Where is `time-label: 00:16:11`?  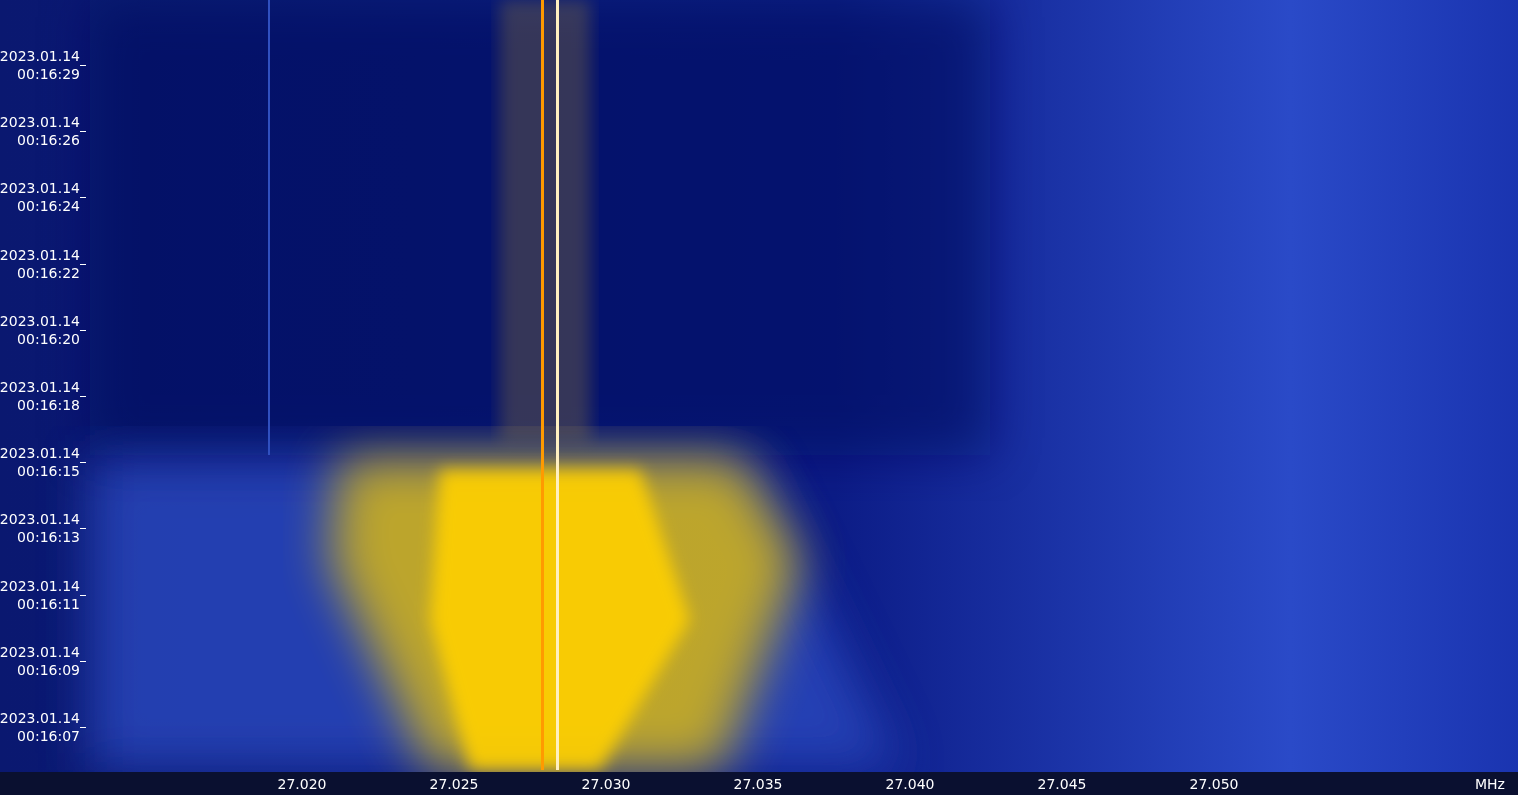 time-label: 00:16:11 is located at coordinates (48, 603).